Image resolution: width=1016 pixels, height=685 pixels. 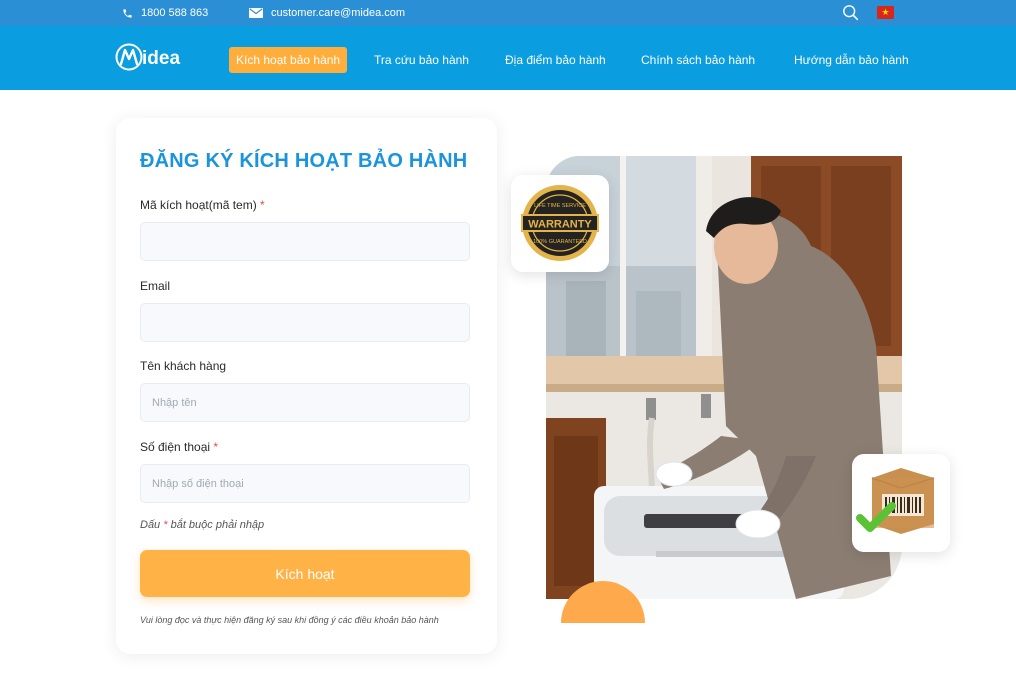 What do you see at coordinates (304, 161) in the screenshot?
I see `form-title: ĐĂNG KÝ KÍCH HOẠT BẢO HÀNH` at bounding box center [304, 161].